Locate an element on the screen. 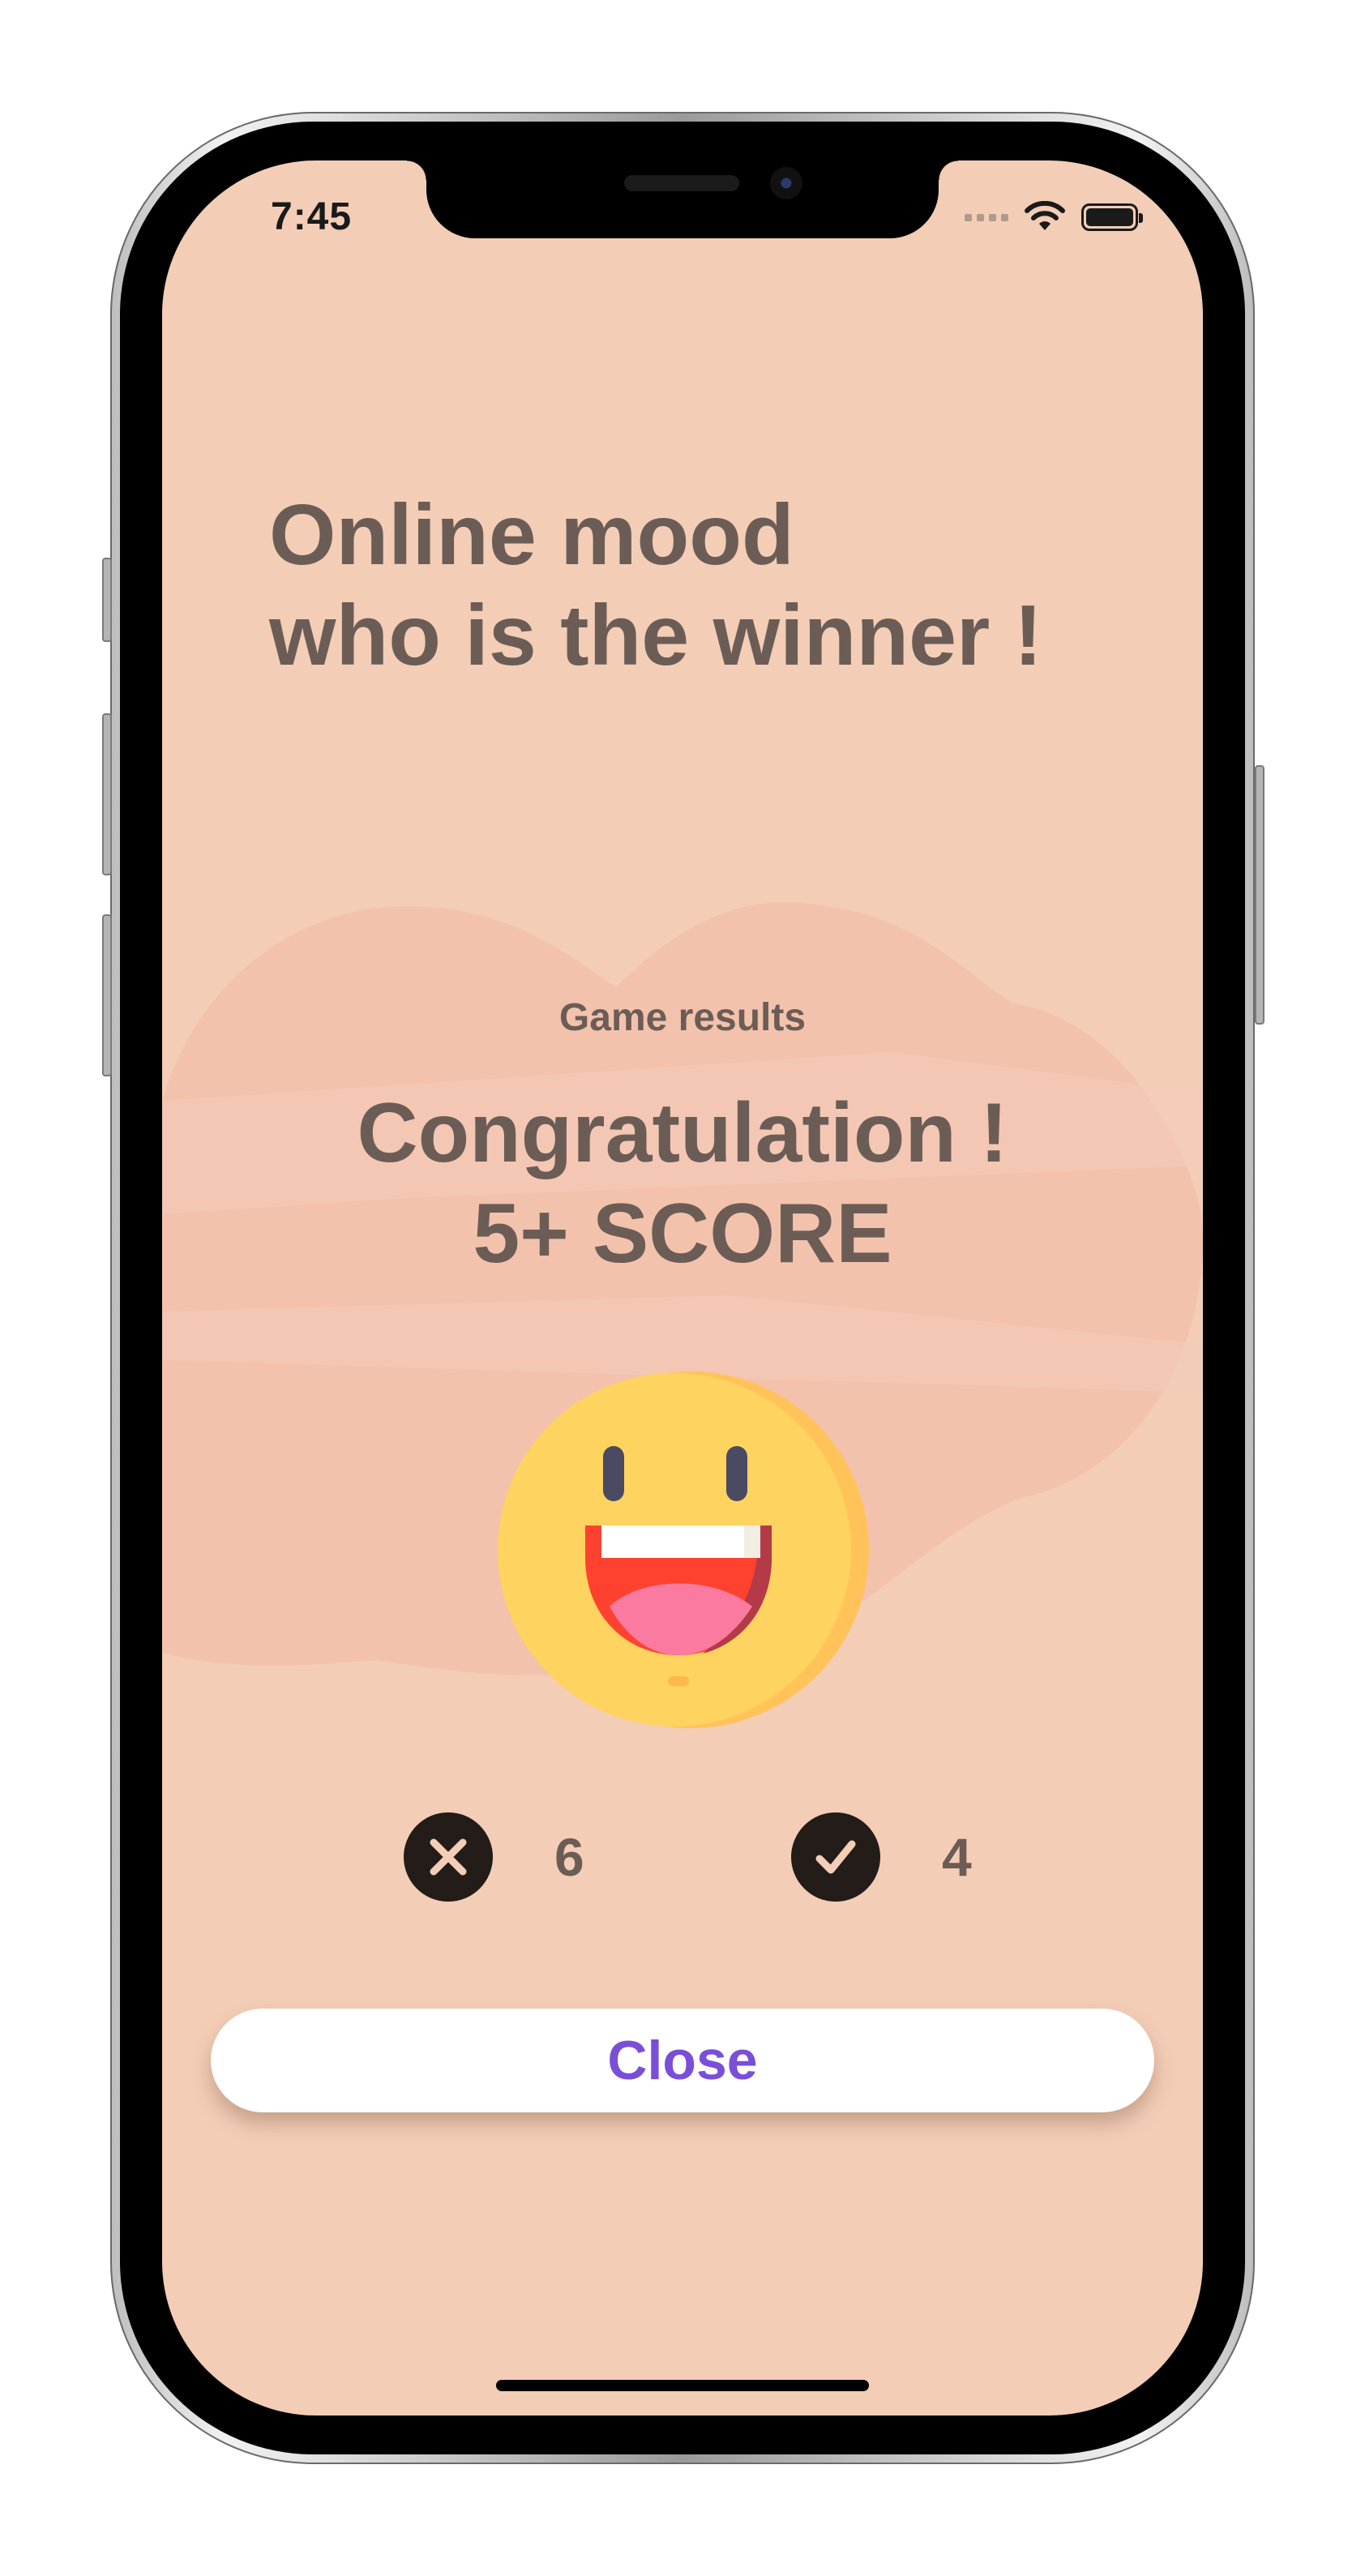 The height and width of the screenshot is (2576, 1365). laughing-face-icon is located at coordinates (683, 1549).